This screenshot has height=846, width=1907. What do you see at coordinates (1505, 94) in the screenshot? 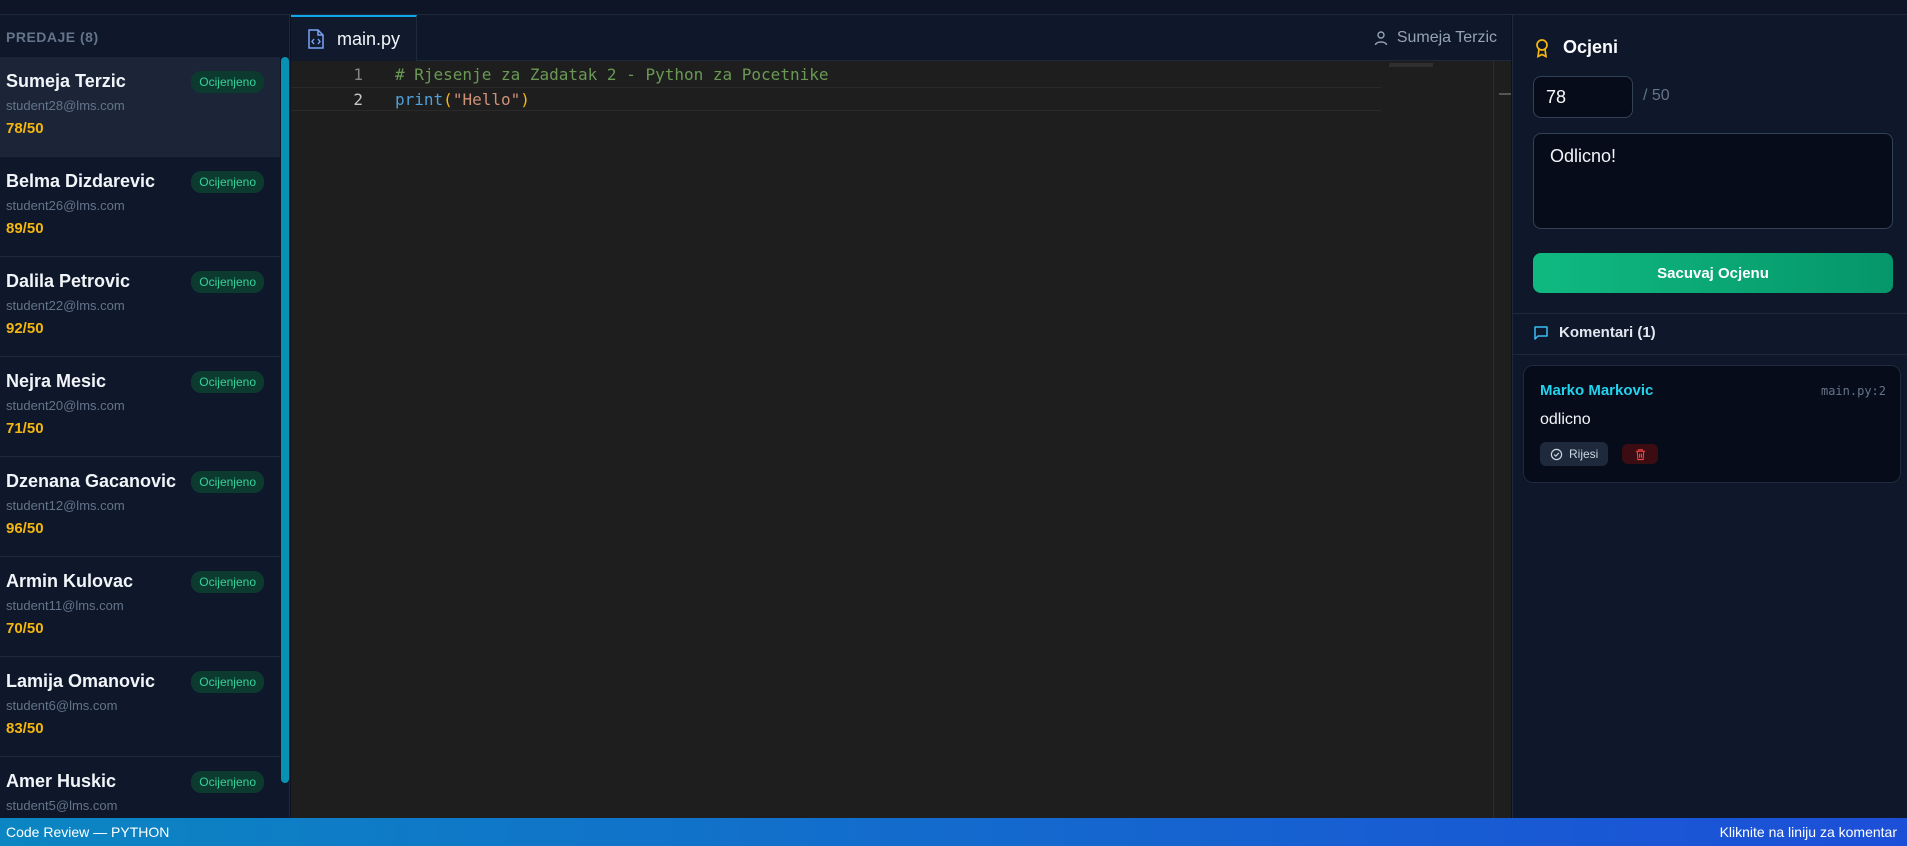
I see `minimap-cursor-mark` at bounding box center [1505, 94].